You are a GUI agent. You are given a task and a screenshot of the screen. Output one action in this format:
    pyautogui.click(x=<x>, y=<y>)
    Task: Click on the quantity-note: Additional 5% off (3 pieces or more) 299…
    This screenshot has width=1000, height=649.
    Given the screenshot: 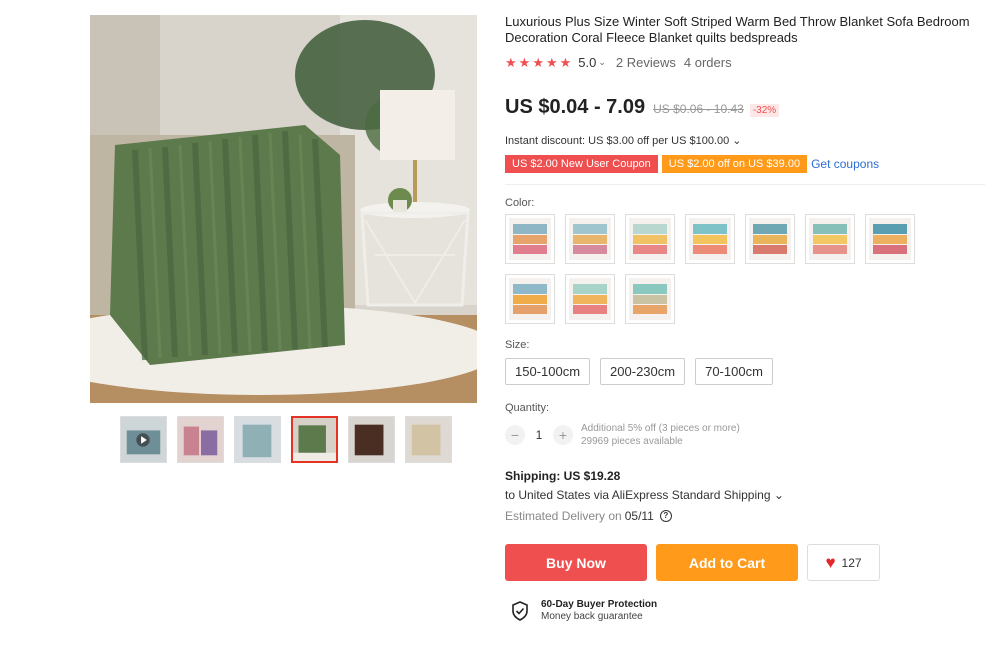 What is the action you would take?
    pyautogui.click(x=660, y=435)
    